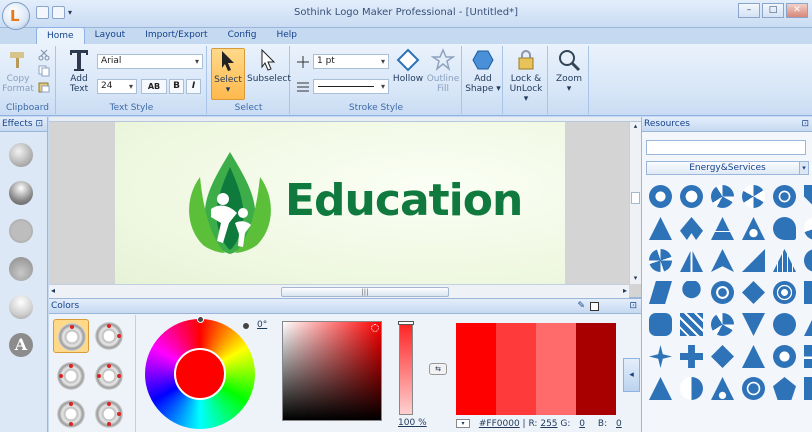 The image size is (812, 432). What do you see at coordinates (18, 71) in the screenshot?
I see `copy-format-button: Copy Format` at bounding box center [18, 71].